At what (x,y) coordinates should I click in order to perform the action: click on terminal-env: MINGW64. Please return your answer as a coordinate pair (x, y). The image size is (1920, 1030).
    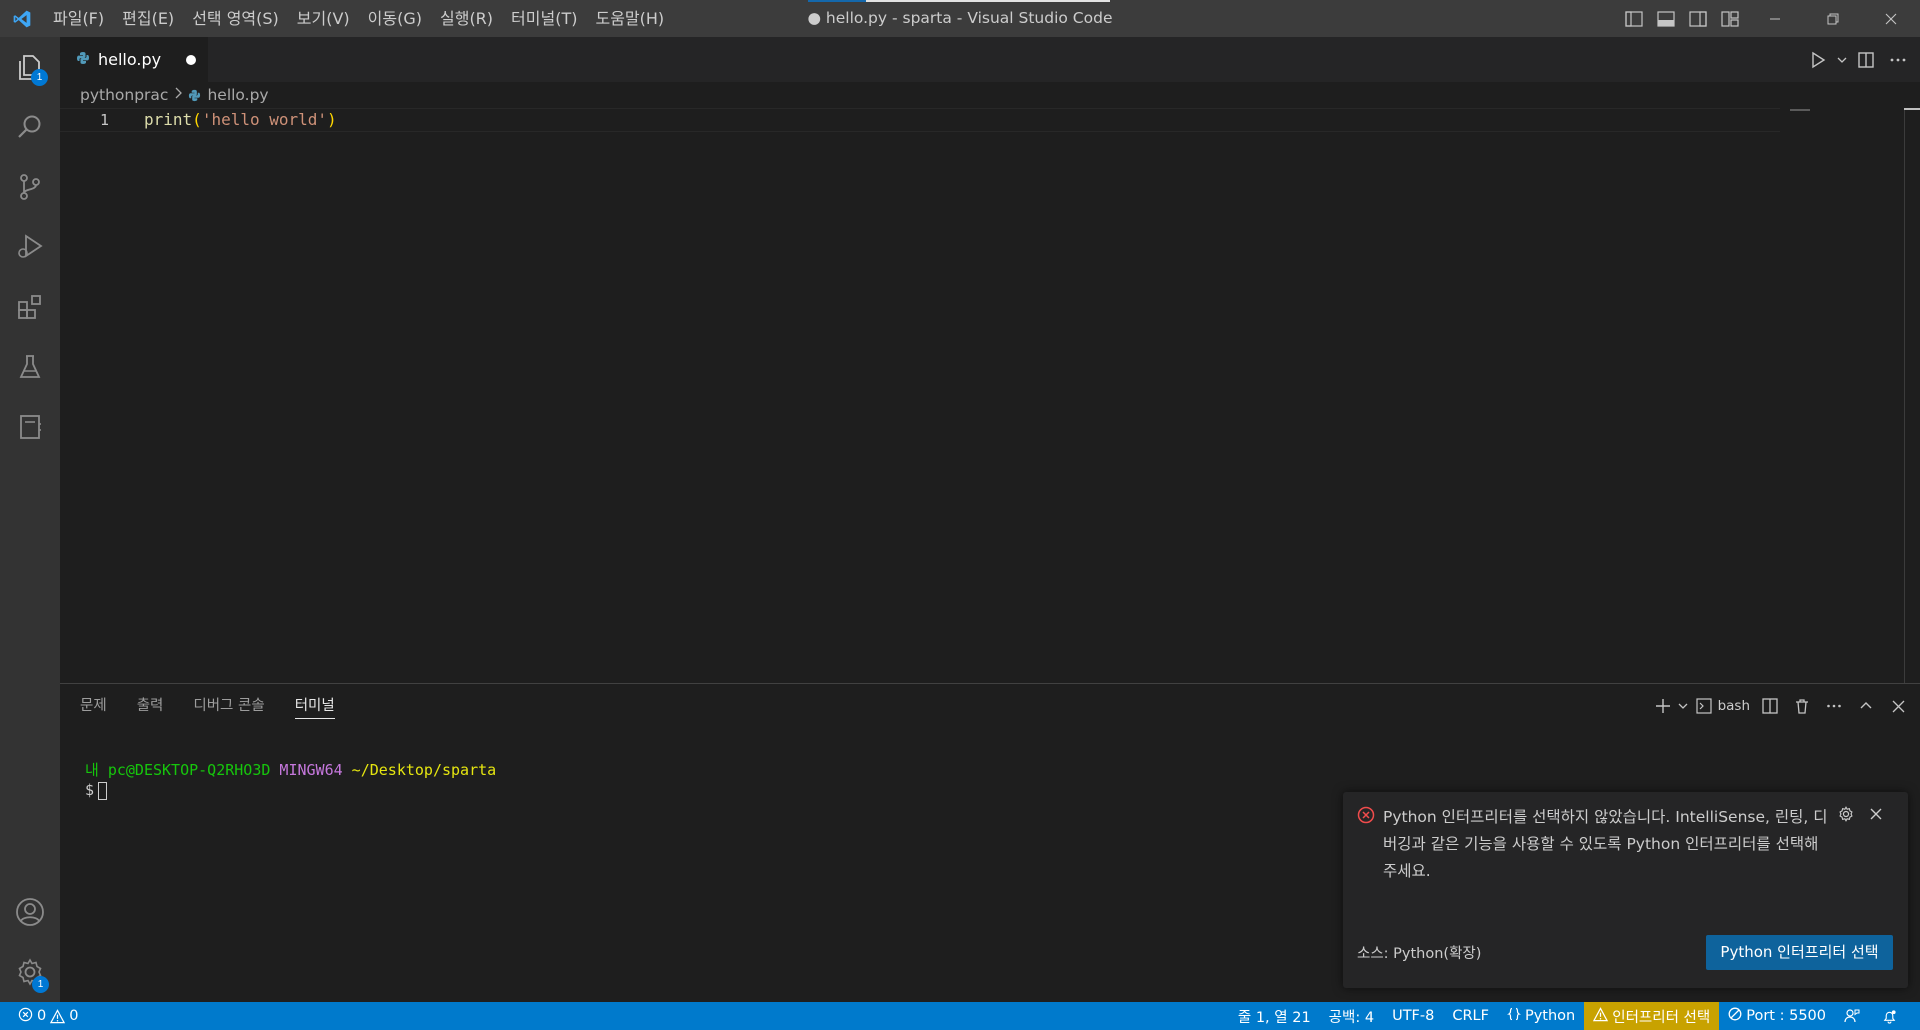
    Looking at the image, I should click on (311, 770).